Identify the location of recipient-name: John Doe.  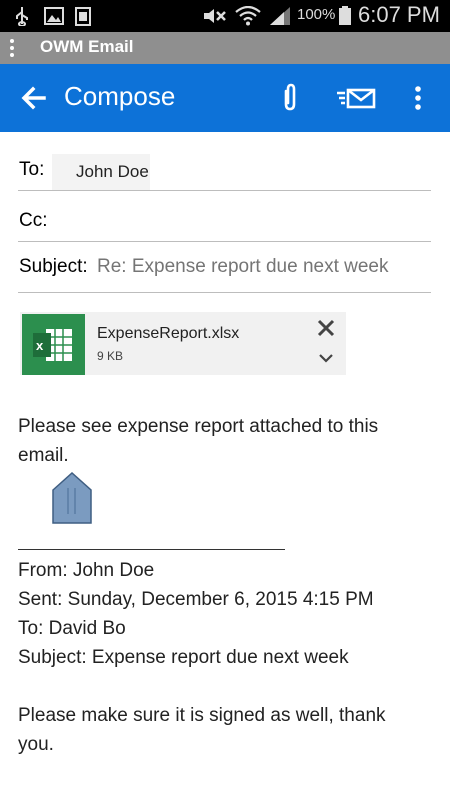
(112, 171).